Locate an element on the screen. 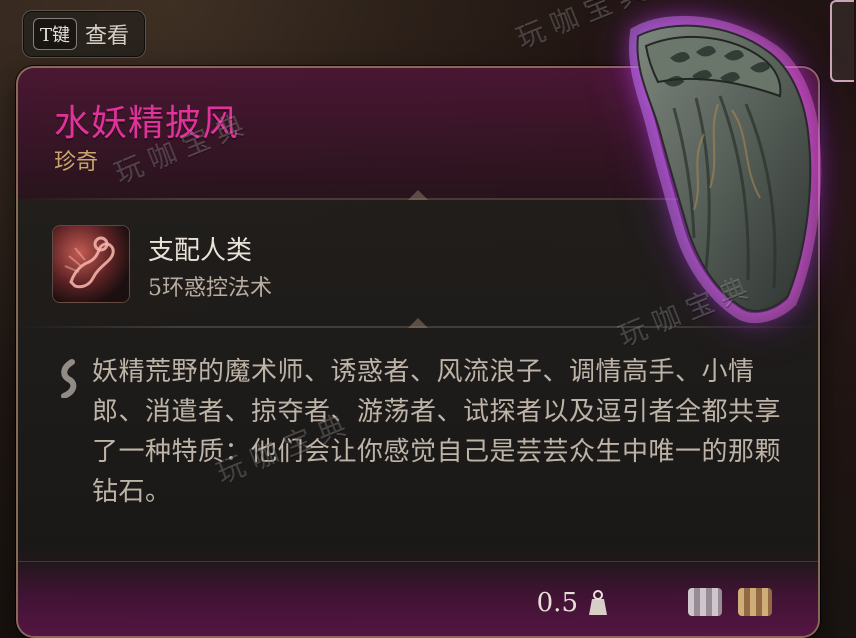 This screenshot has width=856, height=638. key-hint-label: 查看 is located at coordinates (107, 34).